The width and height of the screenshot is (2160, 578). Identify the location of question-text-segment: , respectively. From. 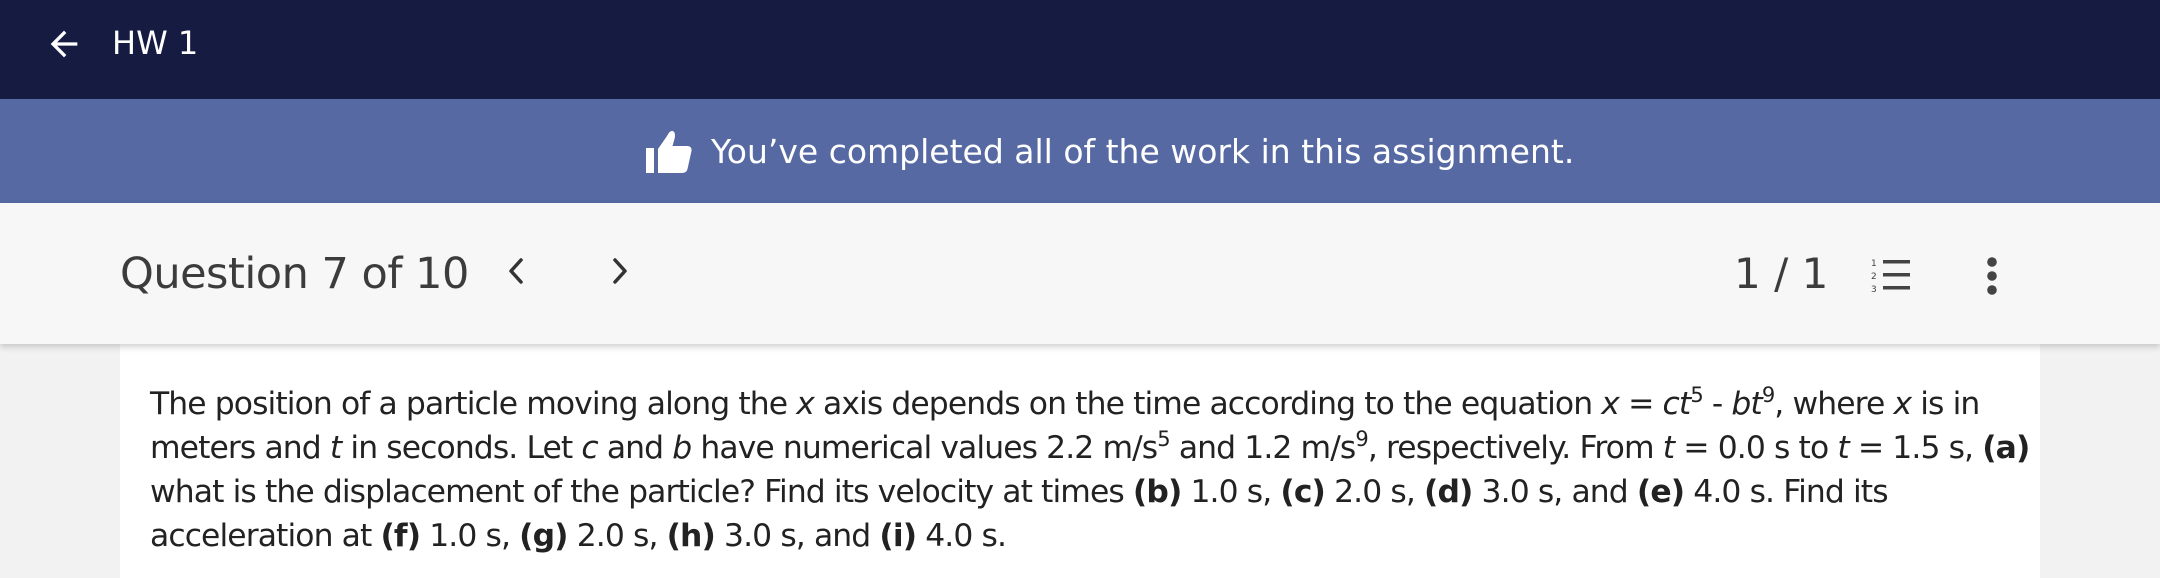
(1515, 448).